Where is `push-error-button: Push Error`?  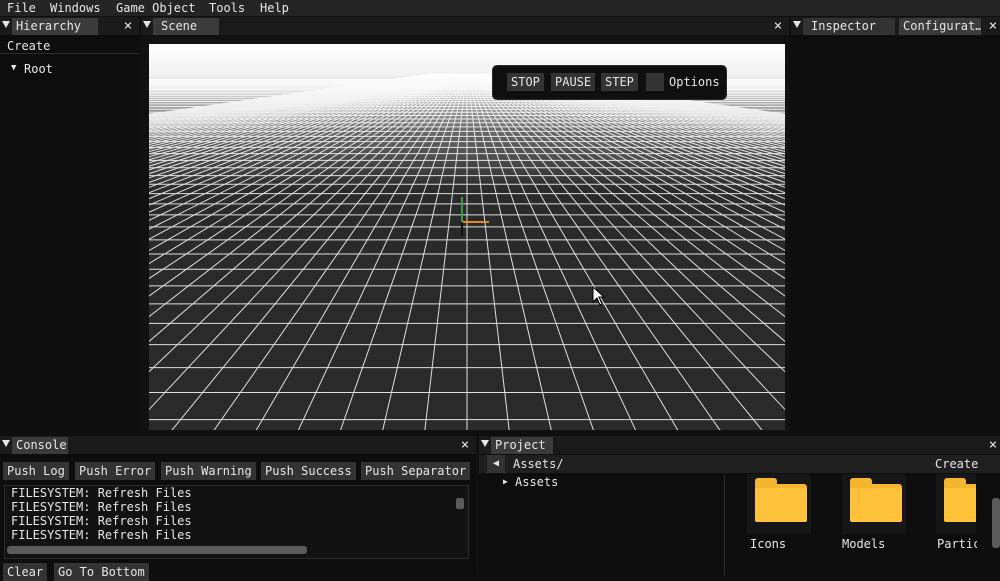
push-error-button: Push Error is located at coordinates (115, 471).